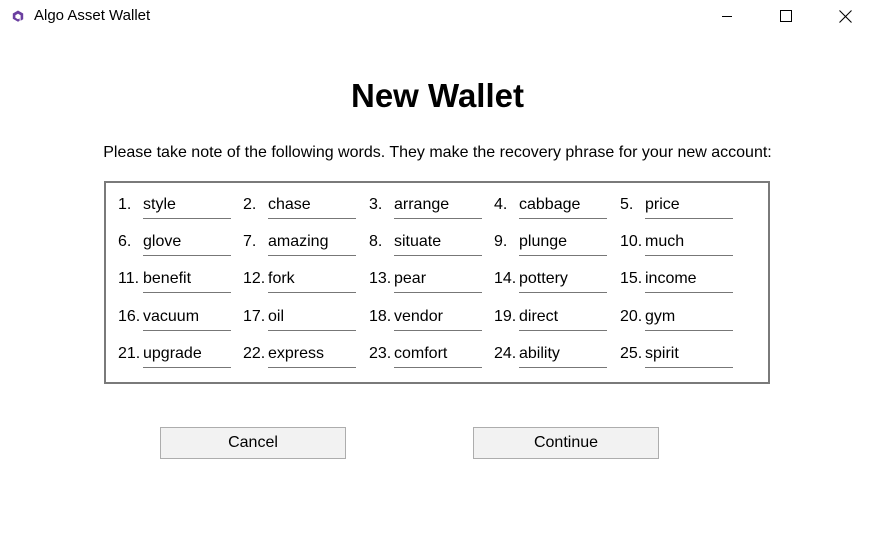 Image resolution: width=875 pixels, height=535 pixels. Describe the element at coordinates (437, 95) in the screenshot. I see `page-title: New Wallet` at that location.